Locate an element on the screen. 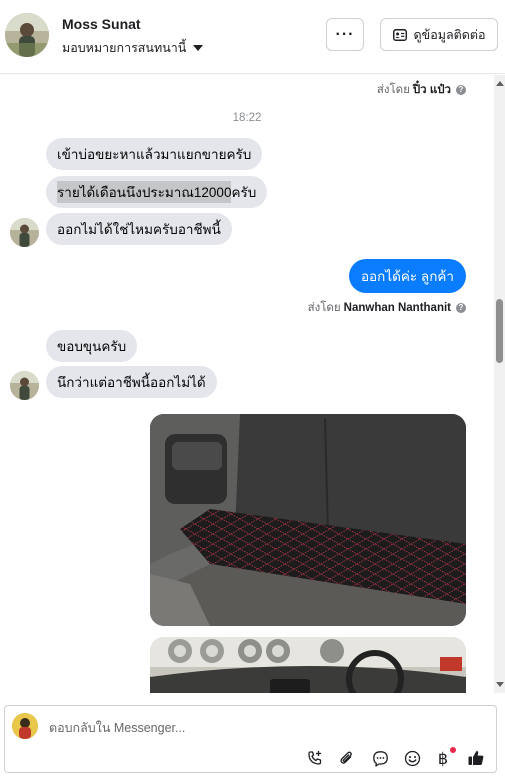 The width and height of the screenshot is (505, 777). sent-by-name: Nanwhan Nanthanit is located at coordinates (397, 308).